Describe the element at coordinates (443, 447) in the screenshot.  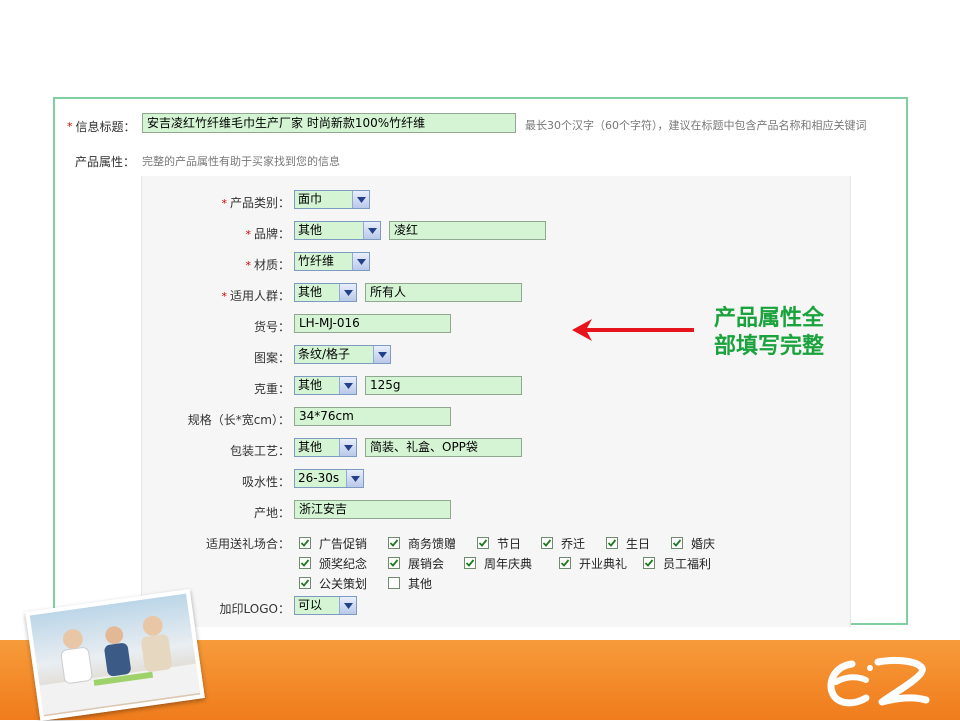
I see `packaging-input: 简装、礼盒、OPP袋` at that location.